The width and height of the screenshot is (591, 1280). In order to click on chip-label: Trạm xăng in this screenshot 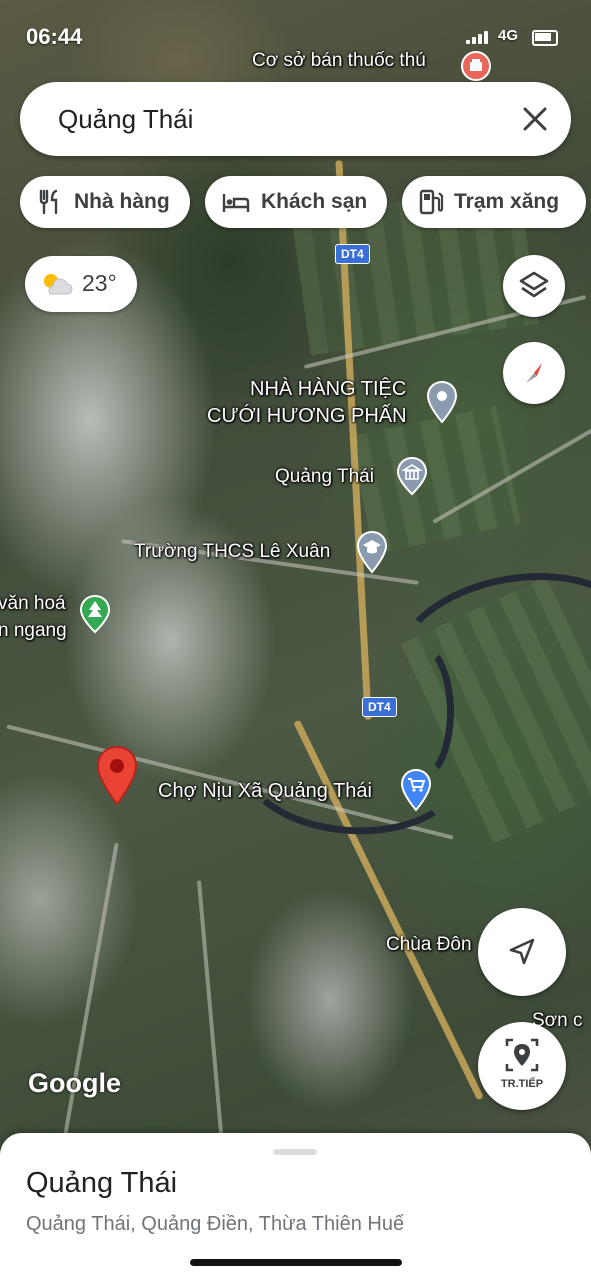, I will do `click(507, 201)`.